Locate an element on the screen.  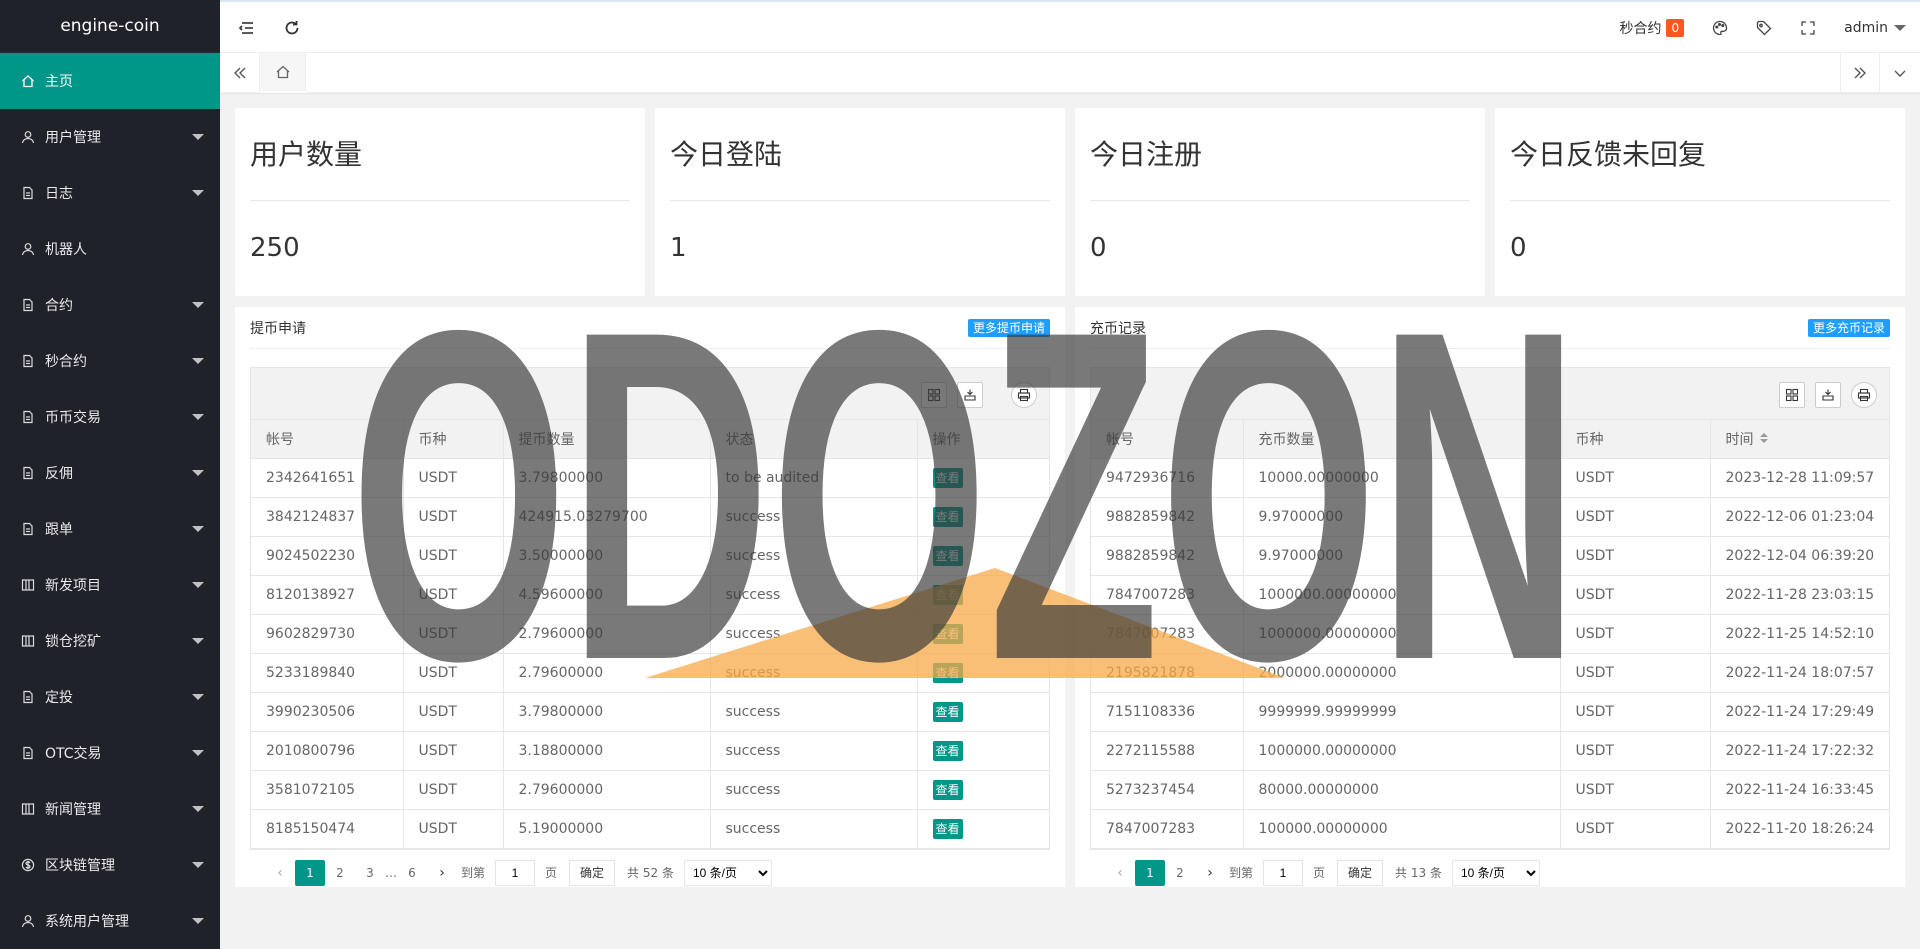
sidebar-item-11: 定投 is located at coordinates (110, 697).